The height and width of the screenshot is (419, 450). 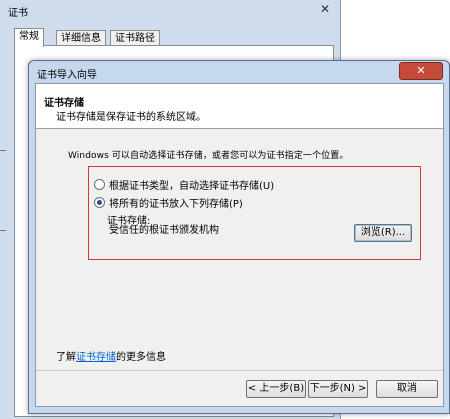 I want to click on learn-more-prefix: 了解, so click(x=66, y=357).